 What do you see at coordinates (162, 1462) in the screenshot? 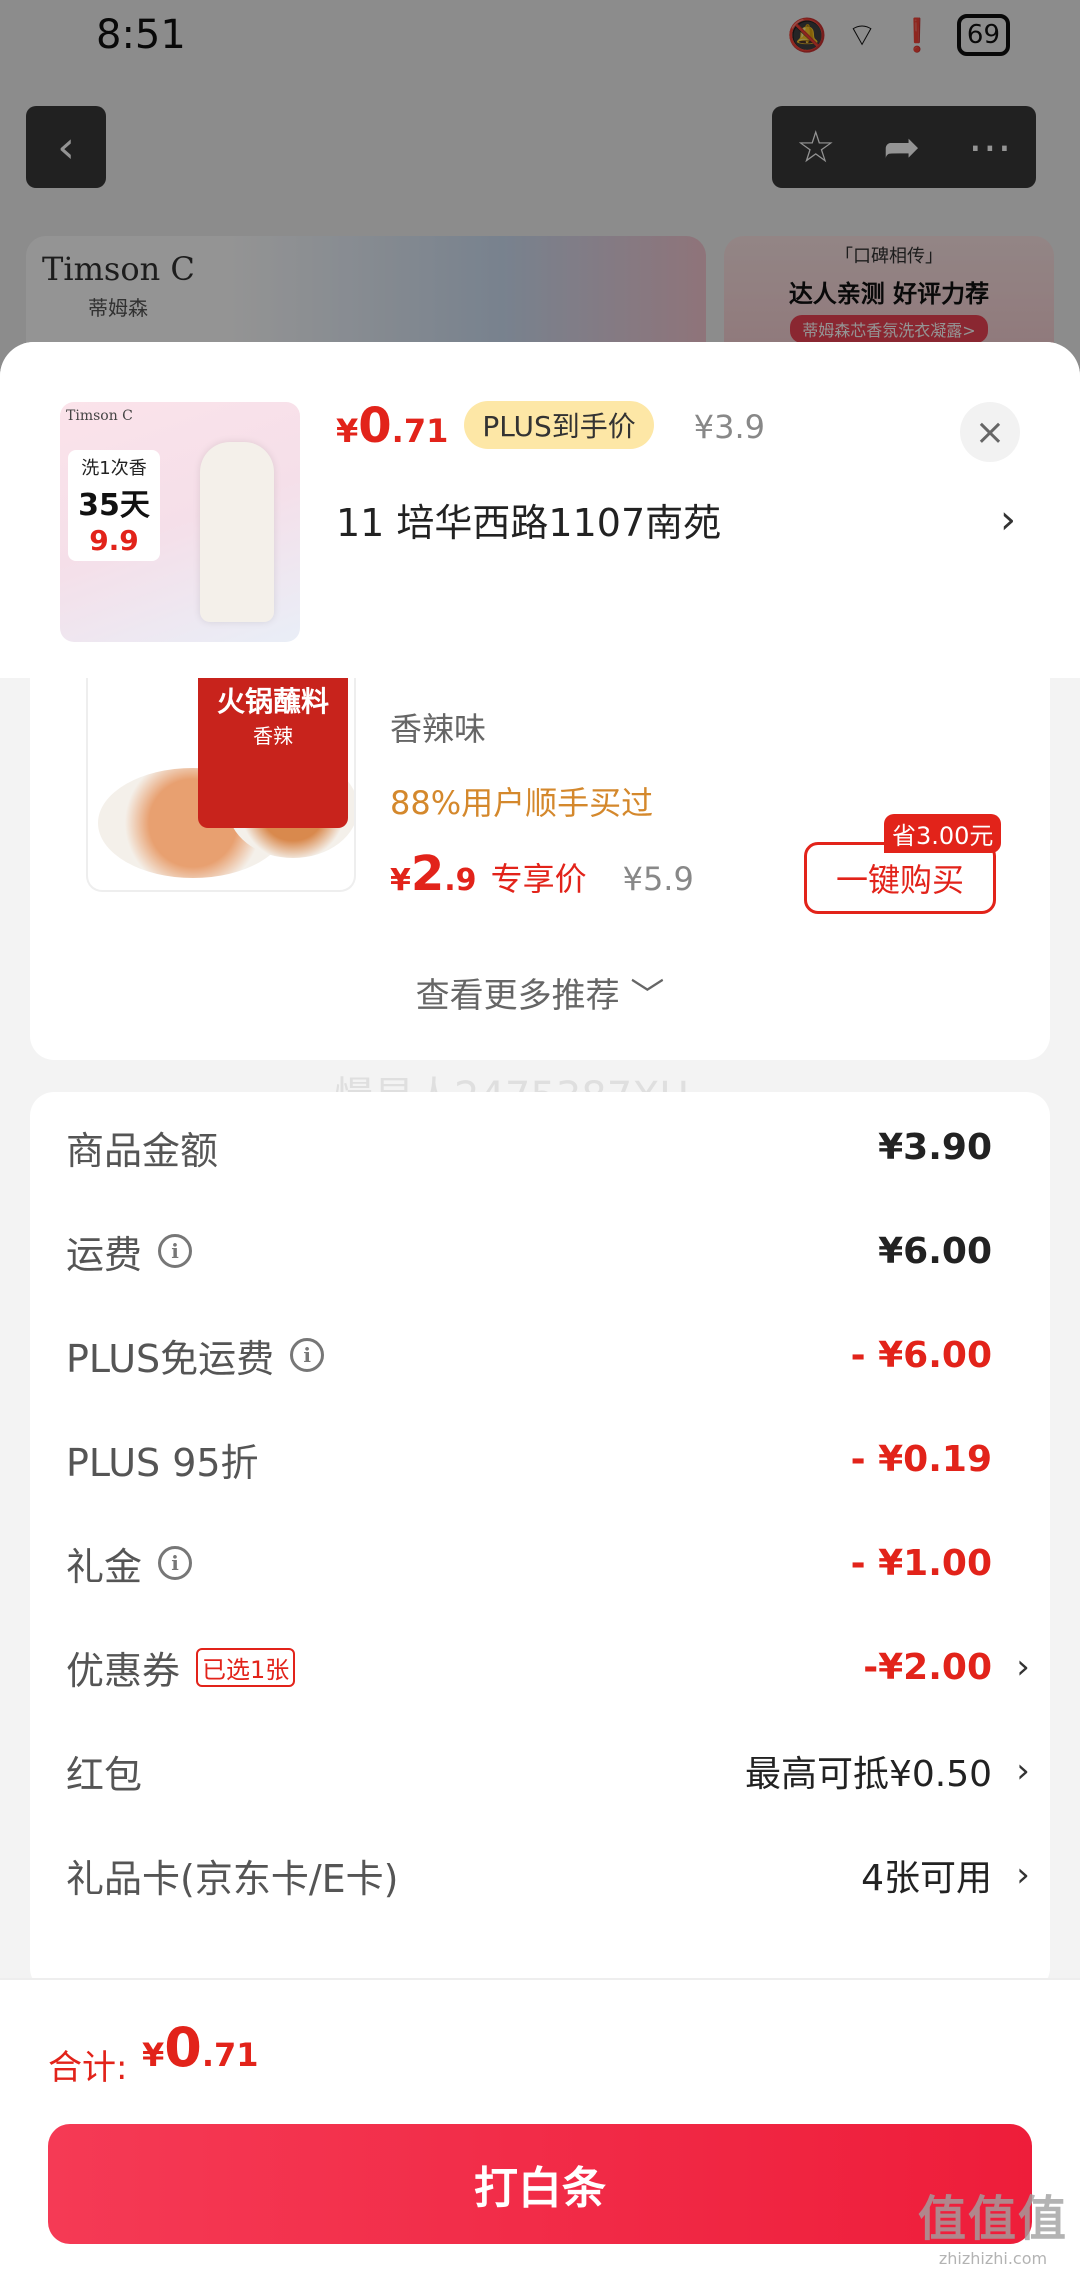
I see `plus-discount-label: PLUS 95折` at bounding box center [162, 1462].